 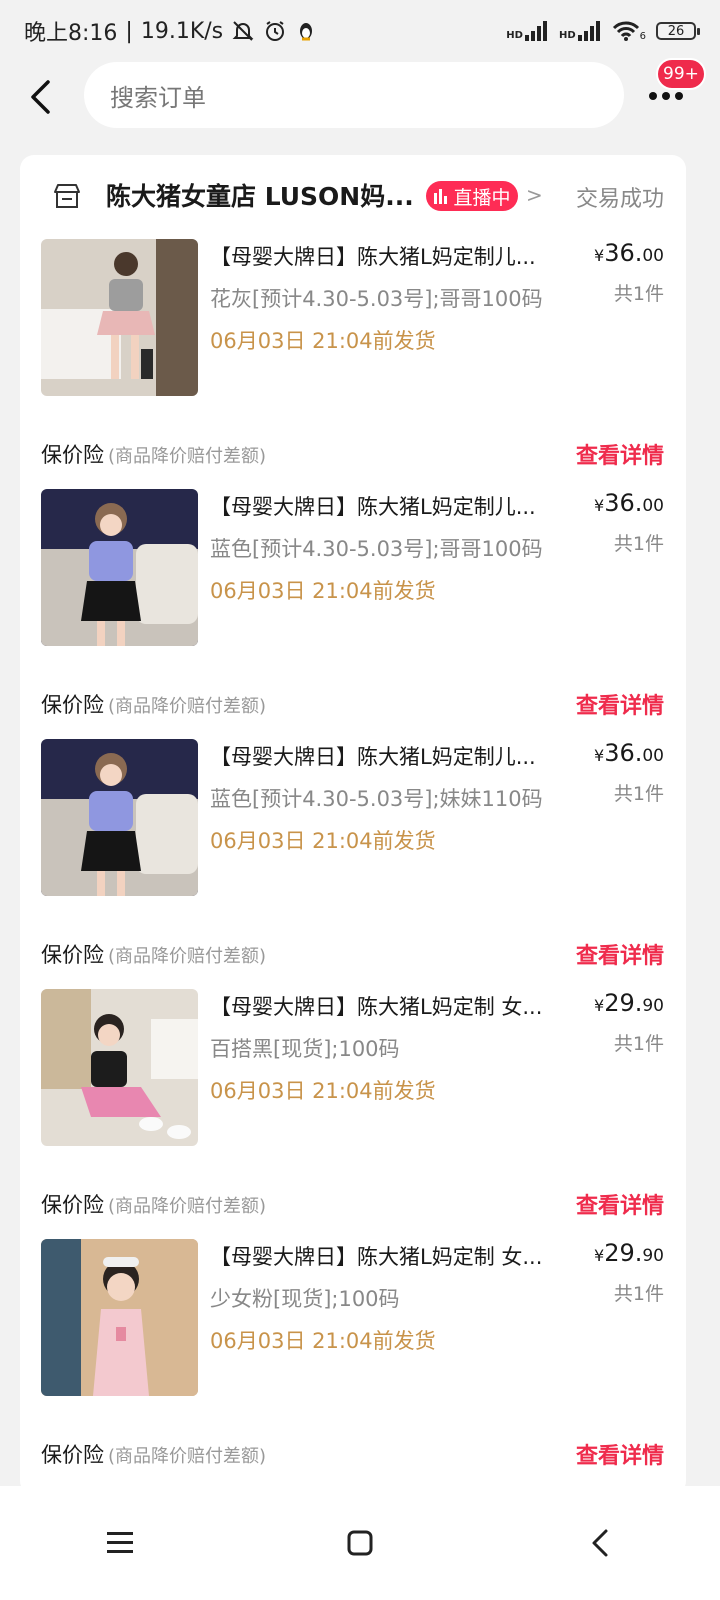 I want to click on status-bar-left: 晚上8:16 | 19.1K/s, so click(x=170, y=31).